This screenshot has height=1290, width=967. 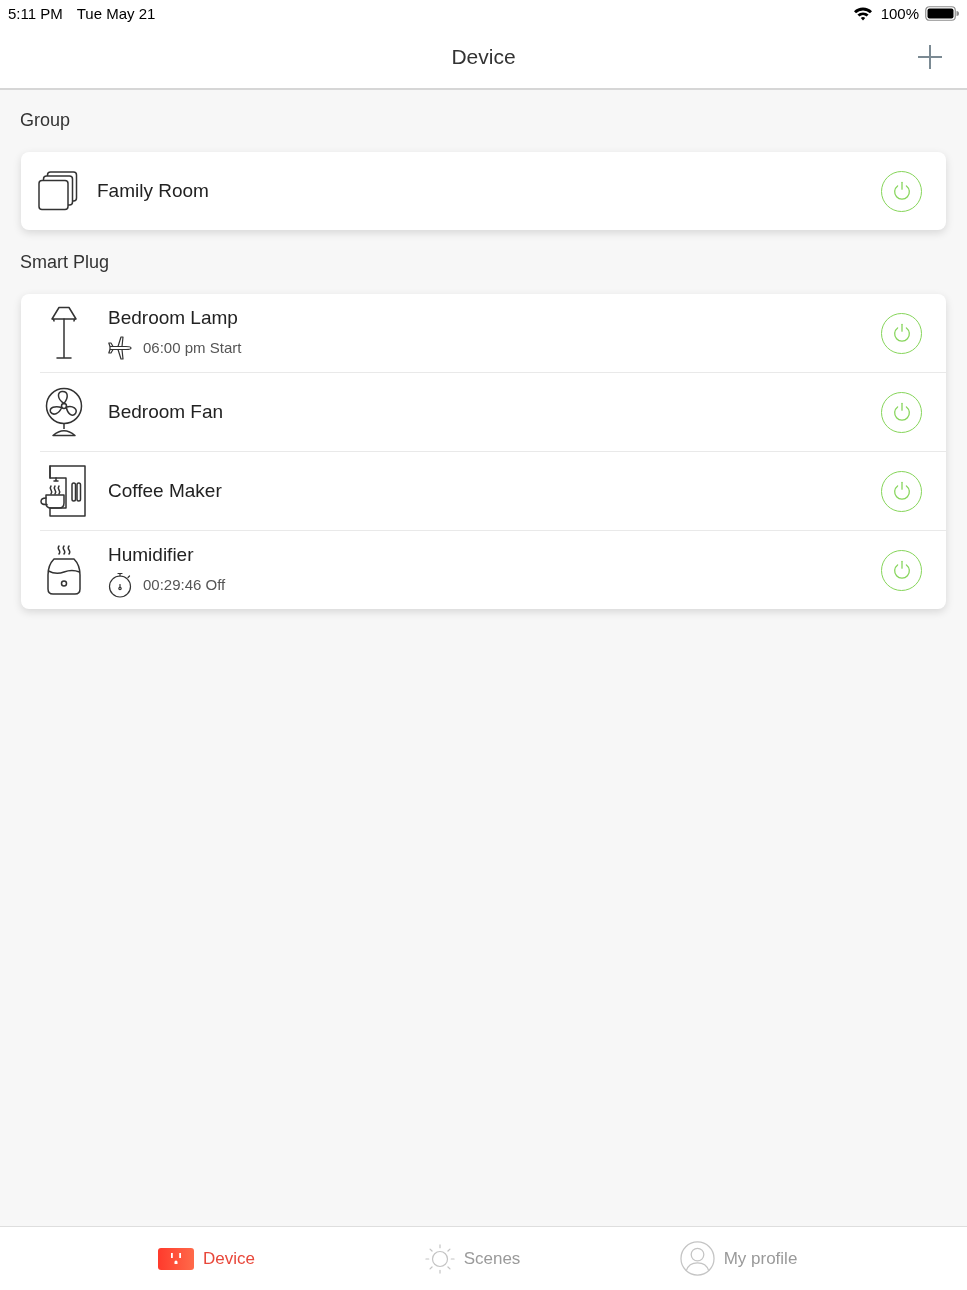 I want to click on coffee-maker-icon, so click(x=64, y=491).